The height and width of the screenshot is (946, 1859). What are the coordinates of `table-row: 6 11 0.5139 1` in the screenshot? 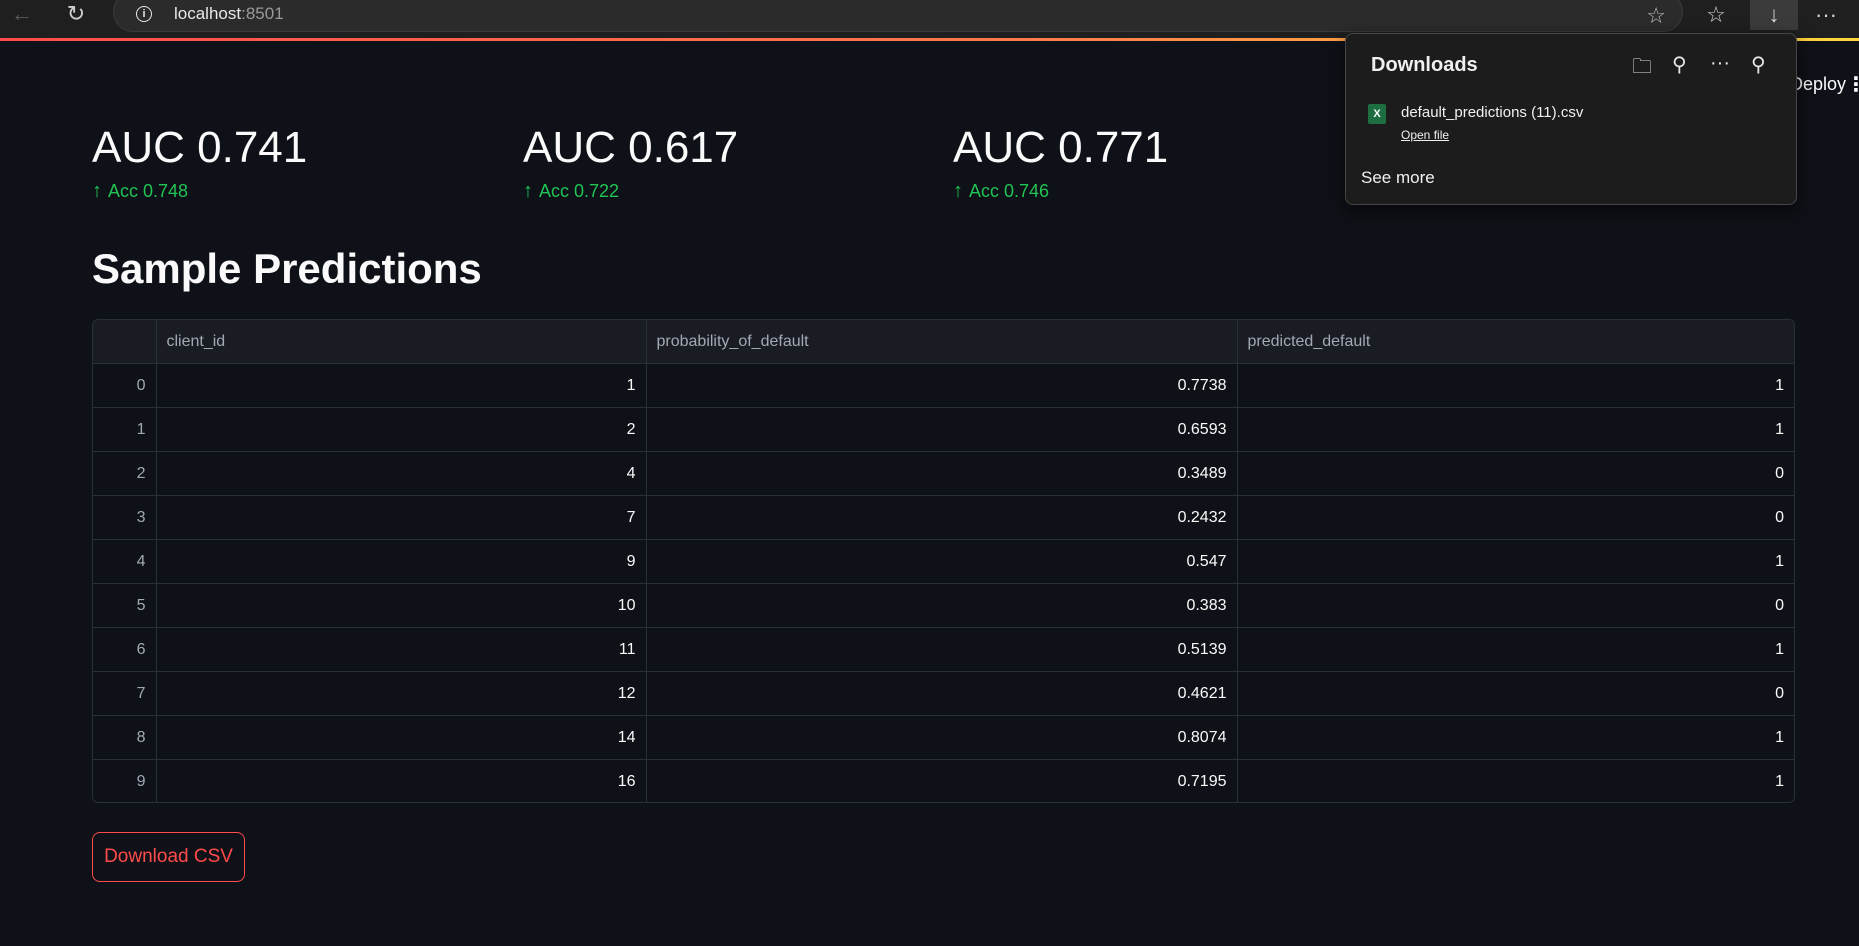 It's located at (943, 649).